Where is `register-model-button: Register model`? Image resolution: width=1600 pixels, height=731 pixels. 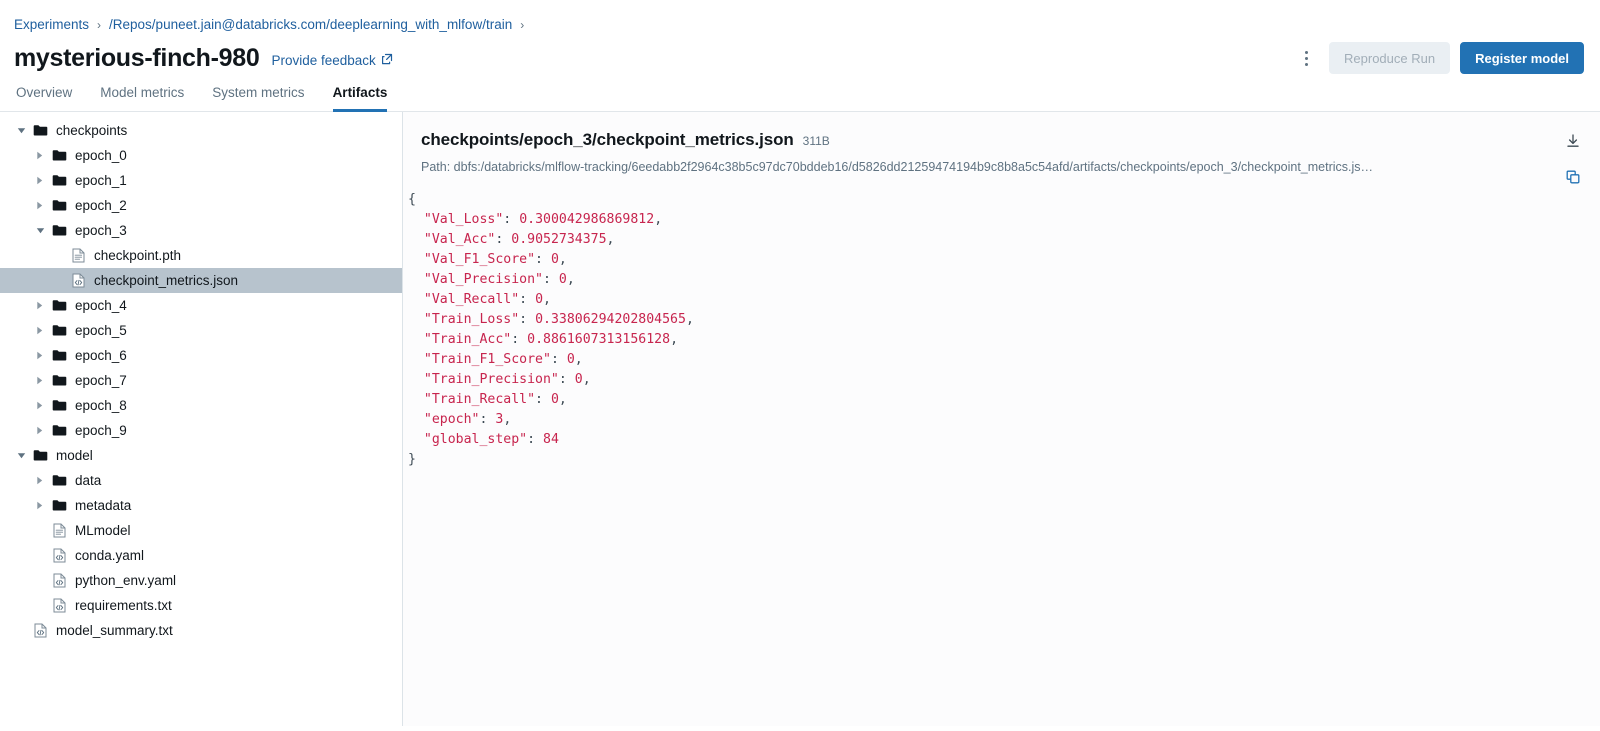
register-model-button: Register model is located at coordinates (1522, 58).